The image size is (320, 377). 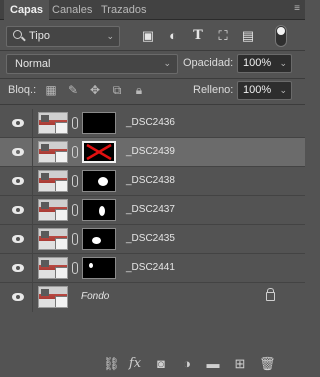 I want to click on layer-name: _DSC2441, so click(x=150, y=267).